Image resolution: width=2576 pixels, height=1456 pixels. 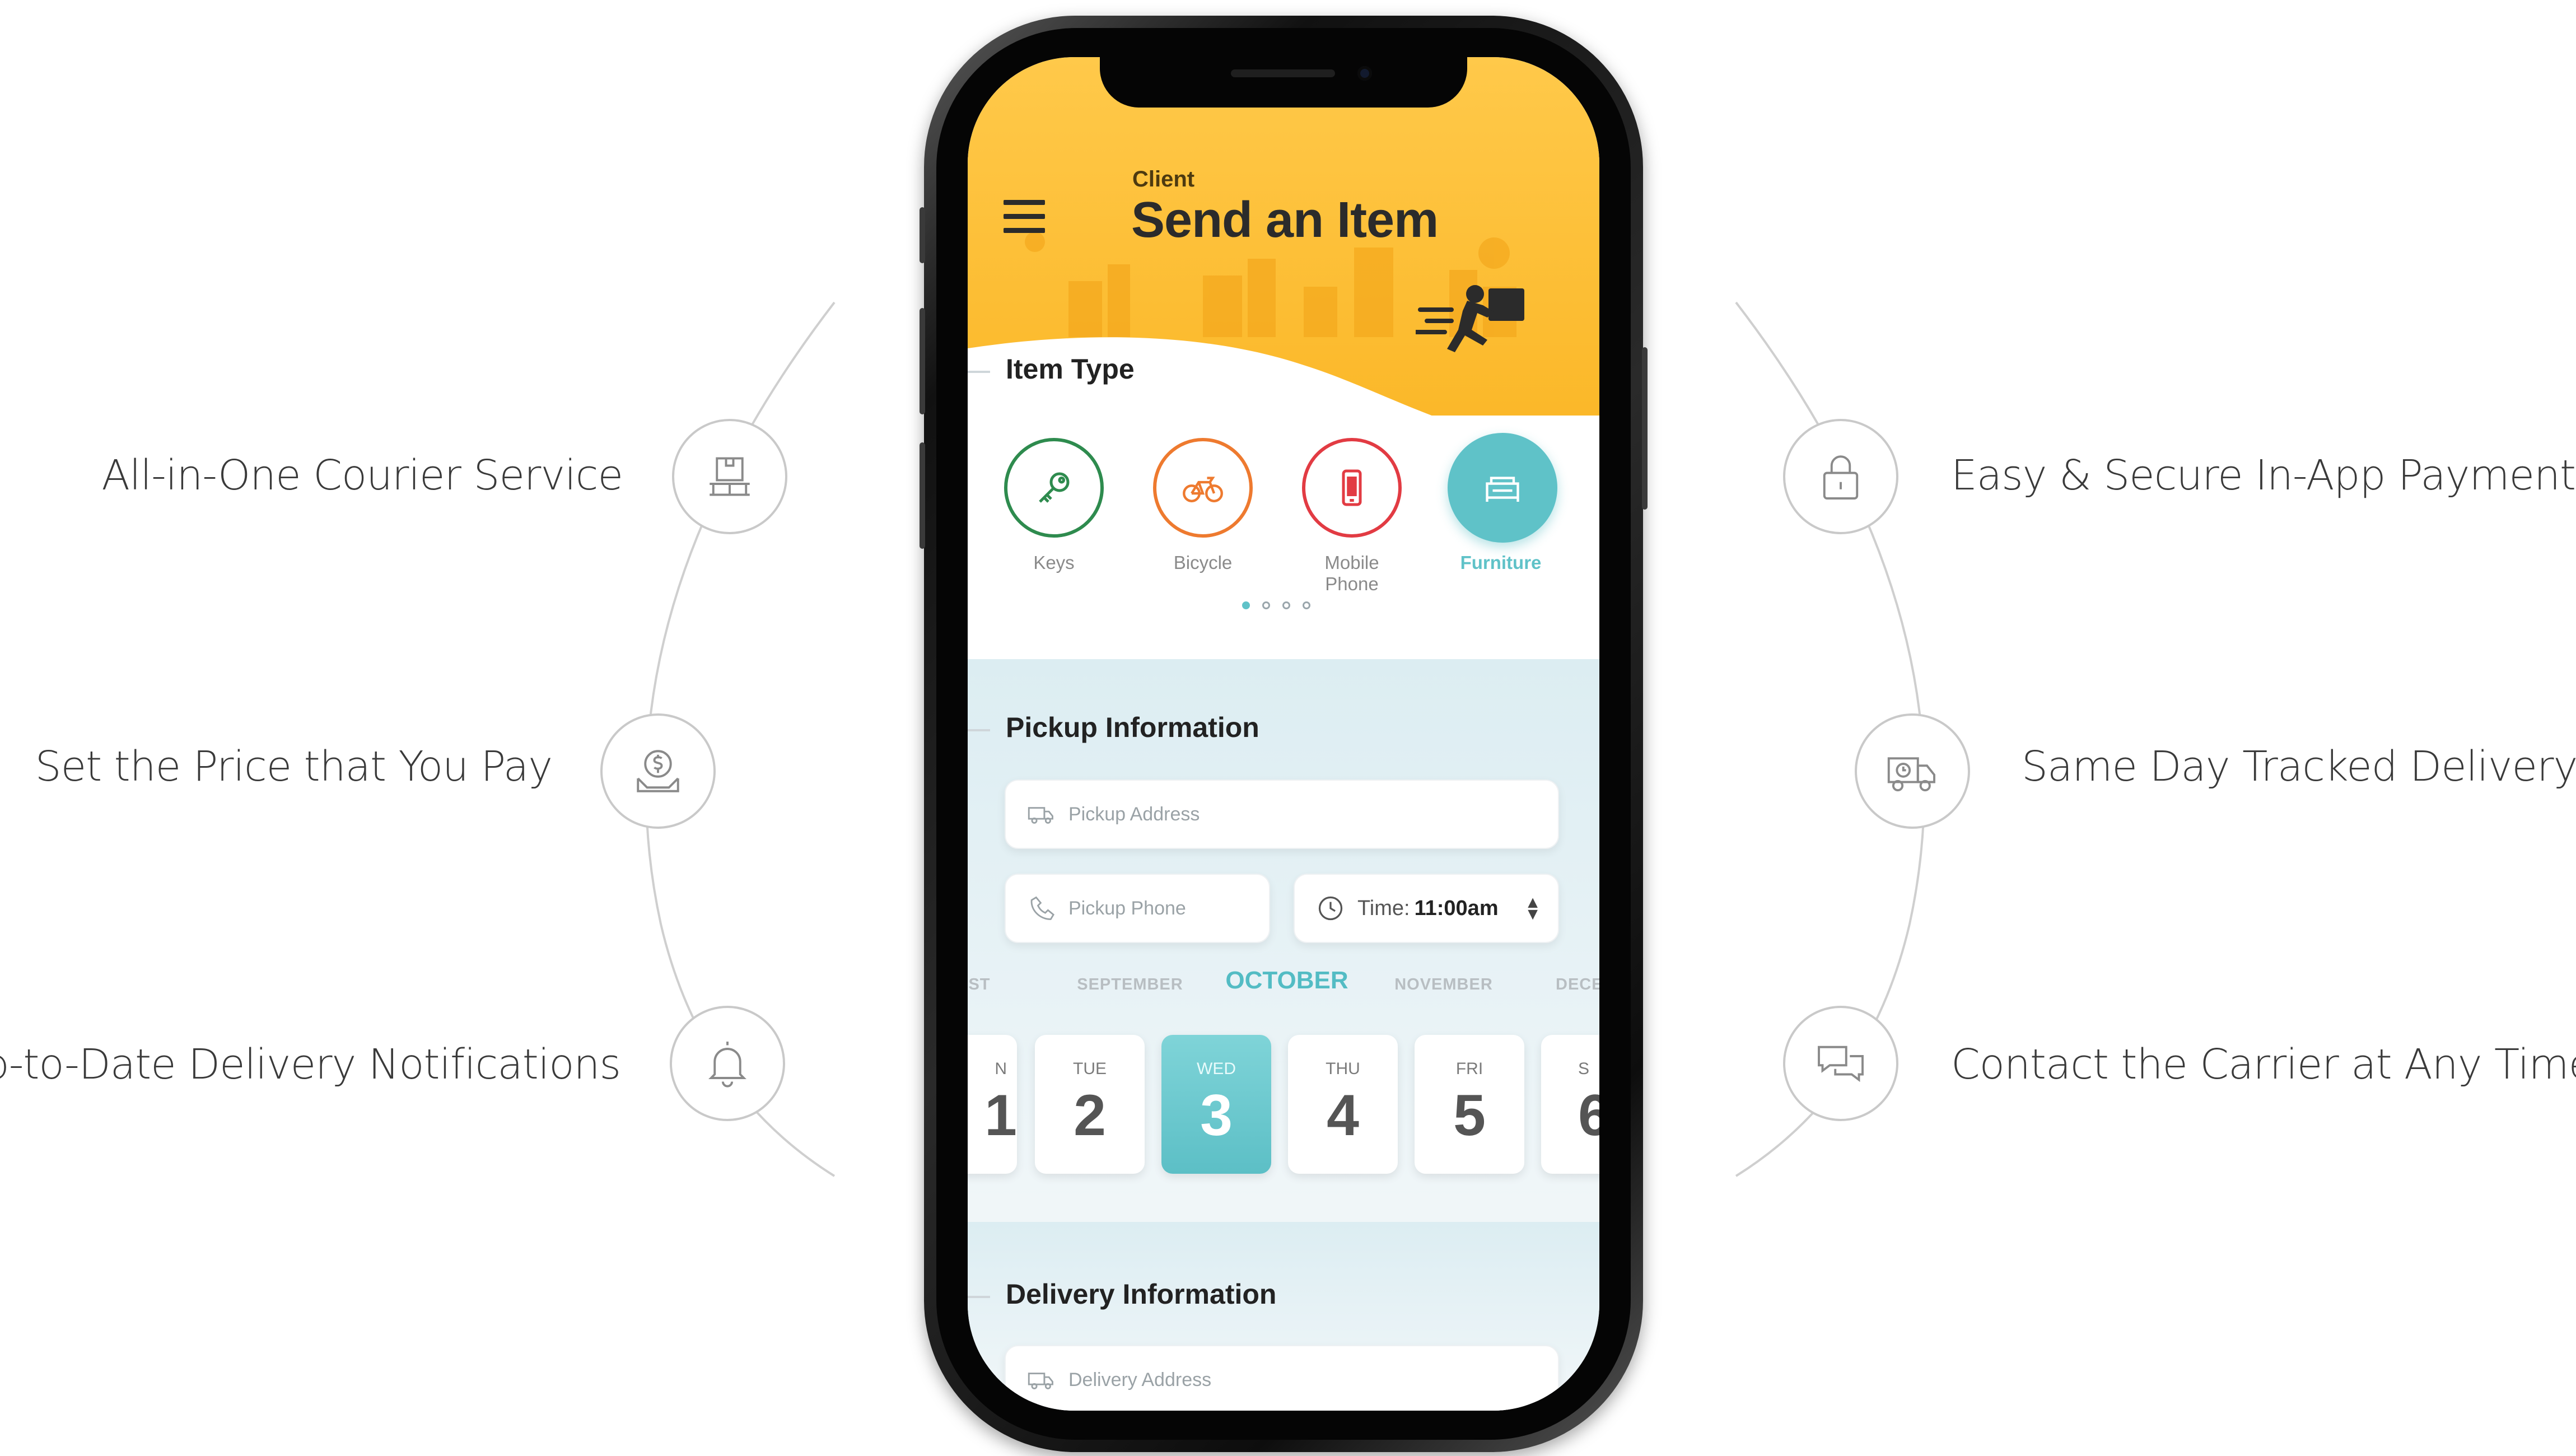 I want to click on day-card: FRI 5, so click(x=1470, y=1105).